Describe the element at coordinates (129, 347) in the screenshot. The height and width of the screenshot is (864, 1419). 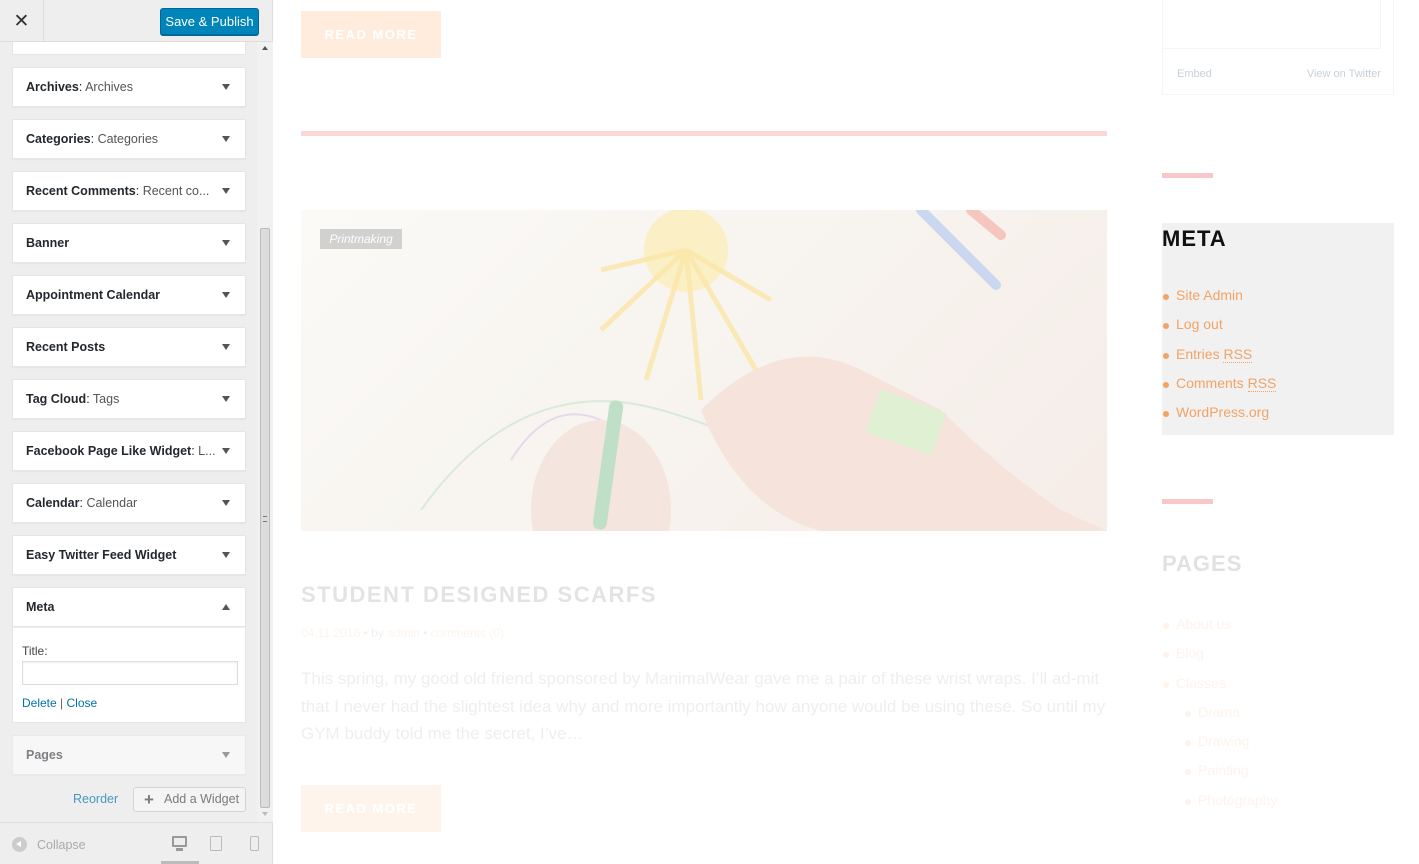
I see `widget-recent-posts: Recent Posts` at that location.